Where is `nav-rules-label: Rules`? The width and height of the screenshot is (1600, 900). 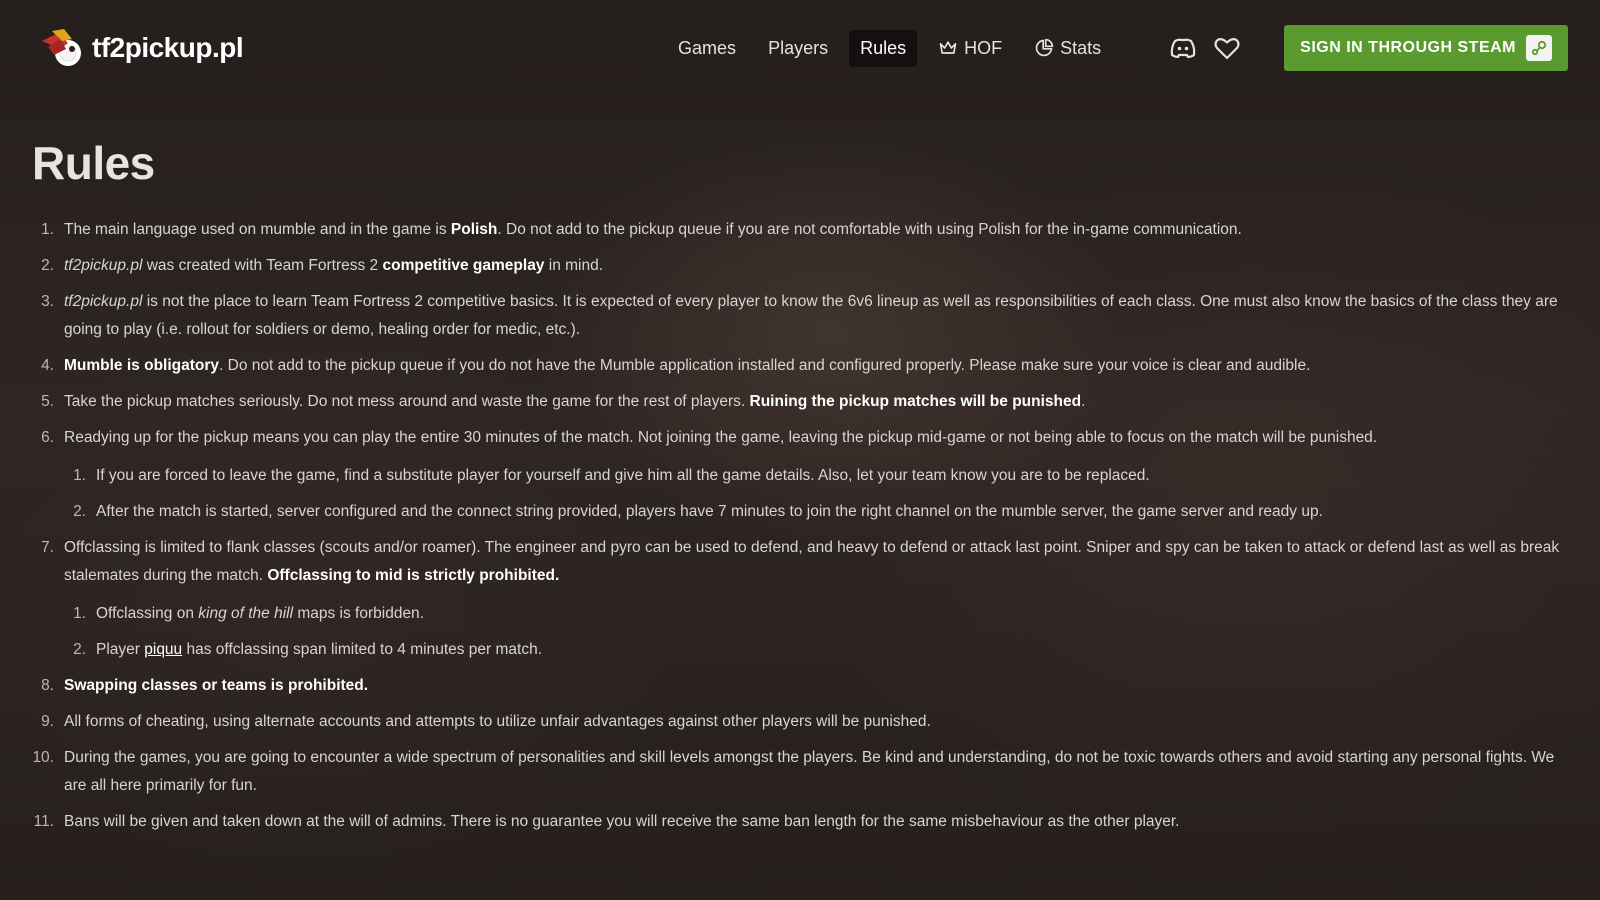
nav-rules-label: Rules is located at coordinates (883, 47).